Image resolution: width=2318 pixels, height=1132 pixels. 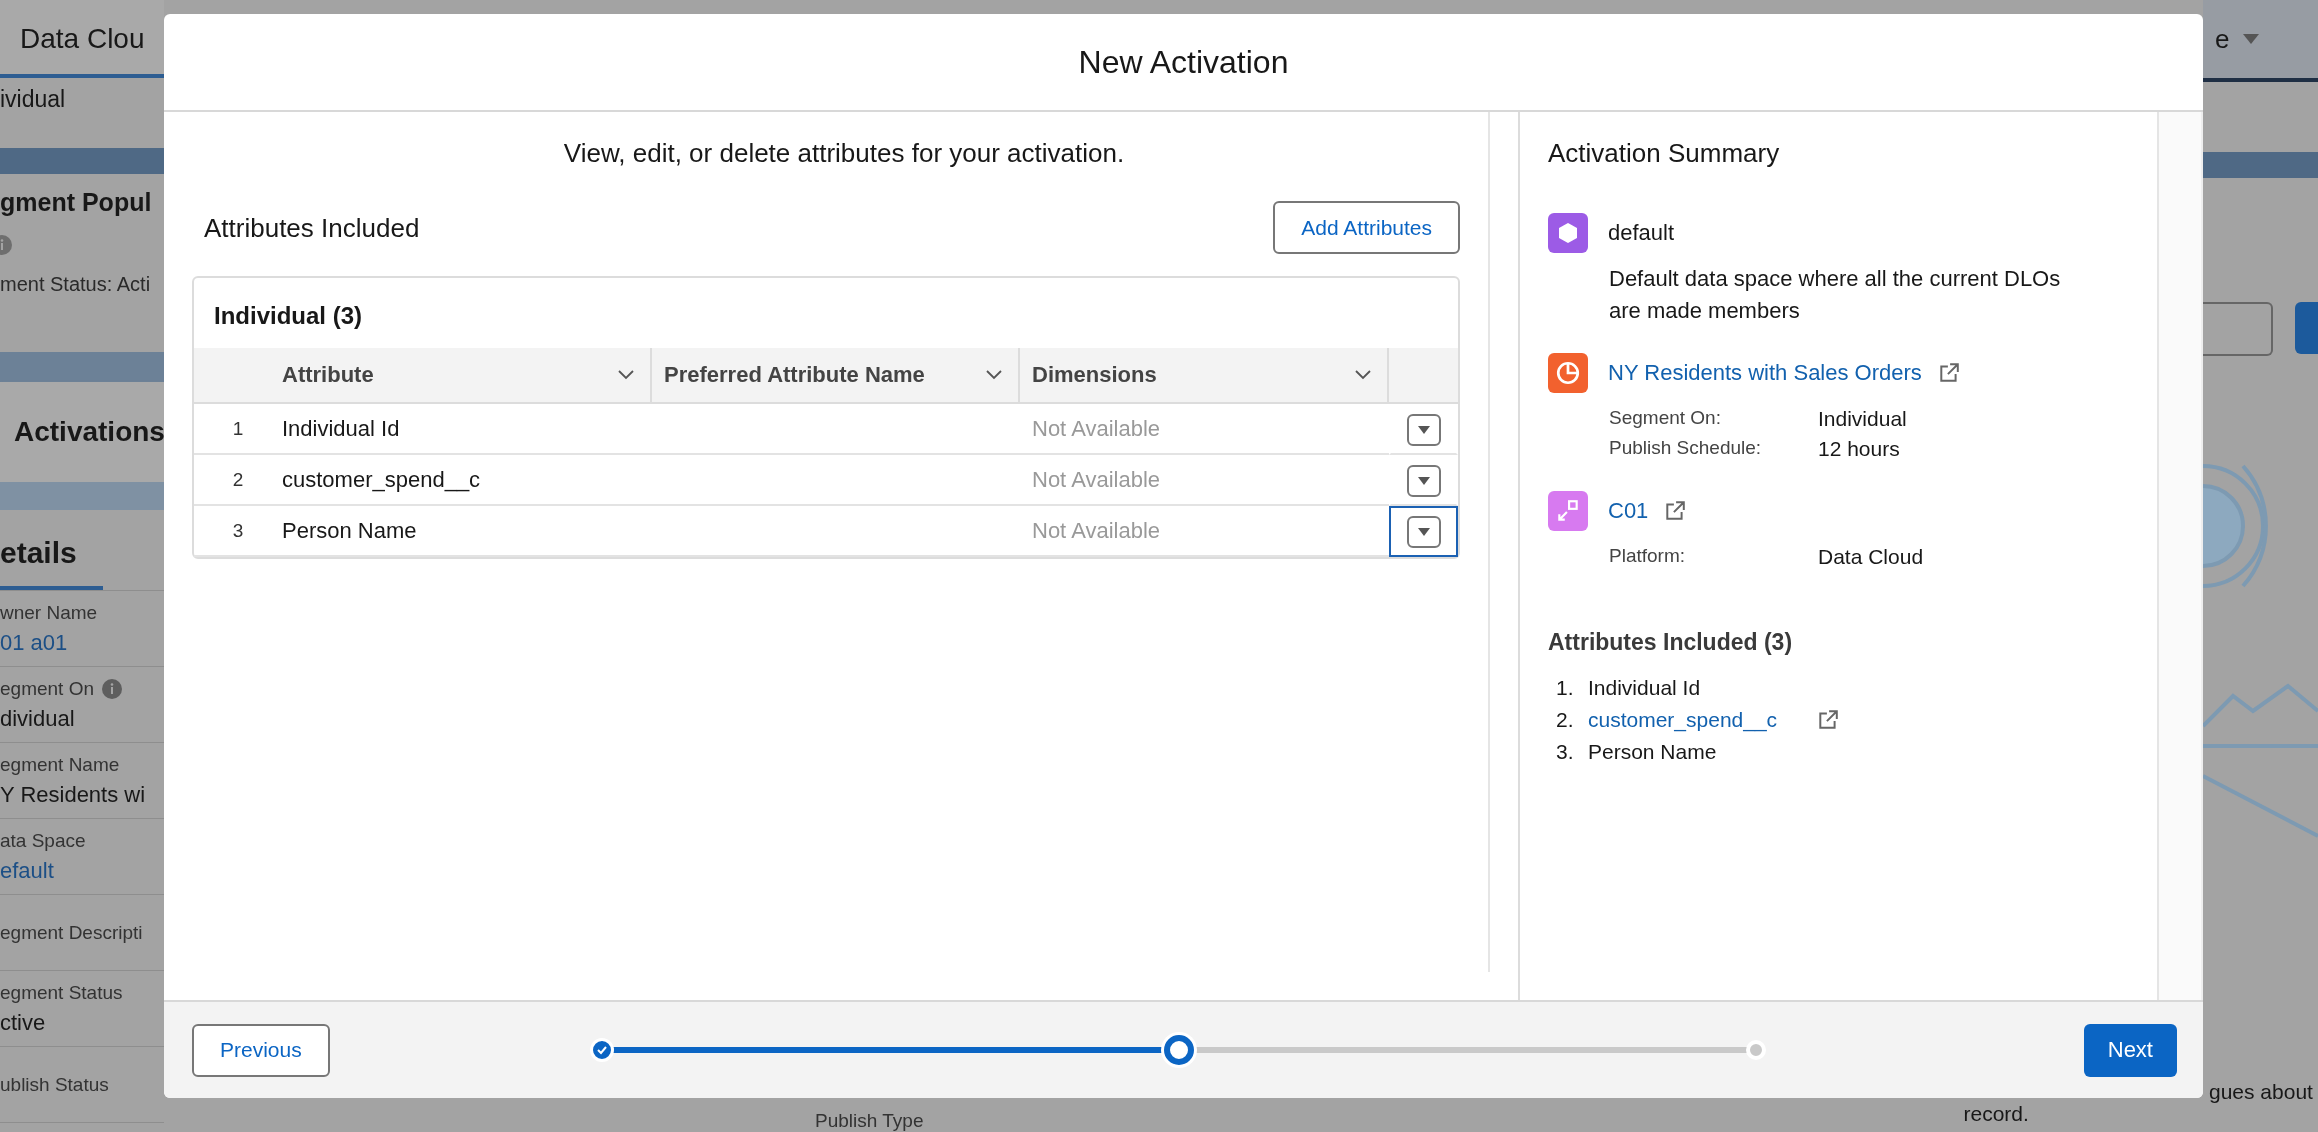 What do you see at coordinates (112, 688) in the screenshot?
I see `info-icon` at bounding box center [112, 688].